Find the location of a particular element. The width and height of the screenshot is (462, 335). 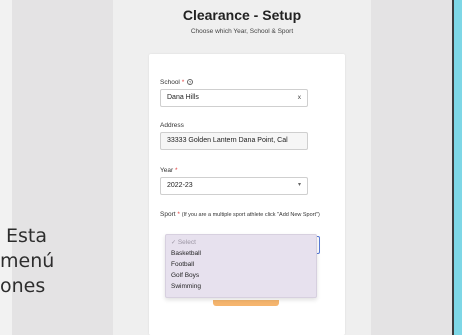

school-select: Dana Hills x is located at coordinates (234, 98).